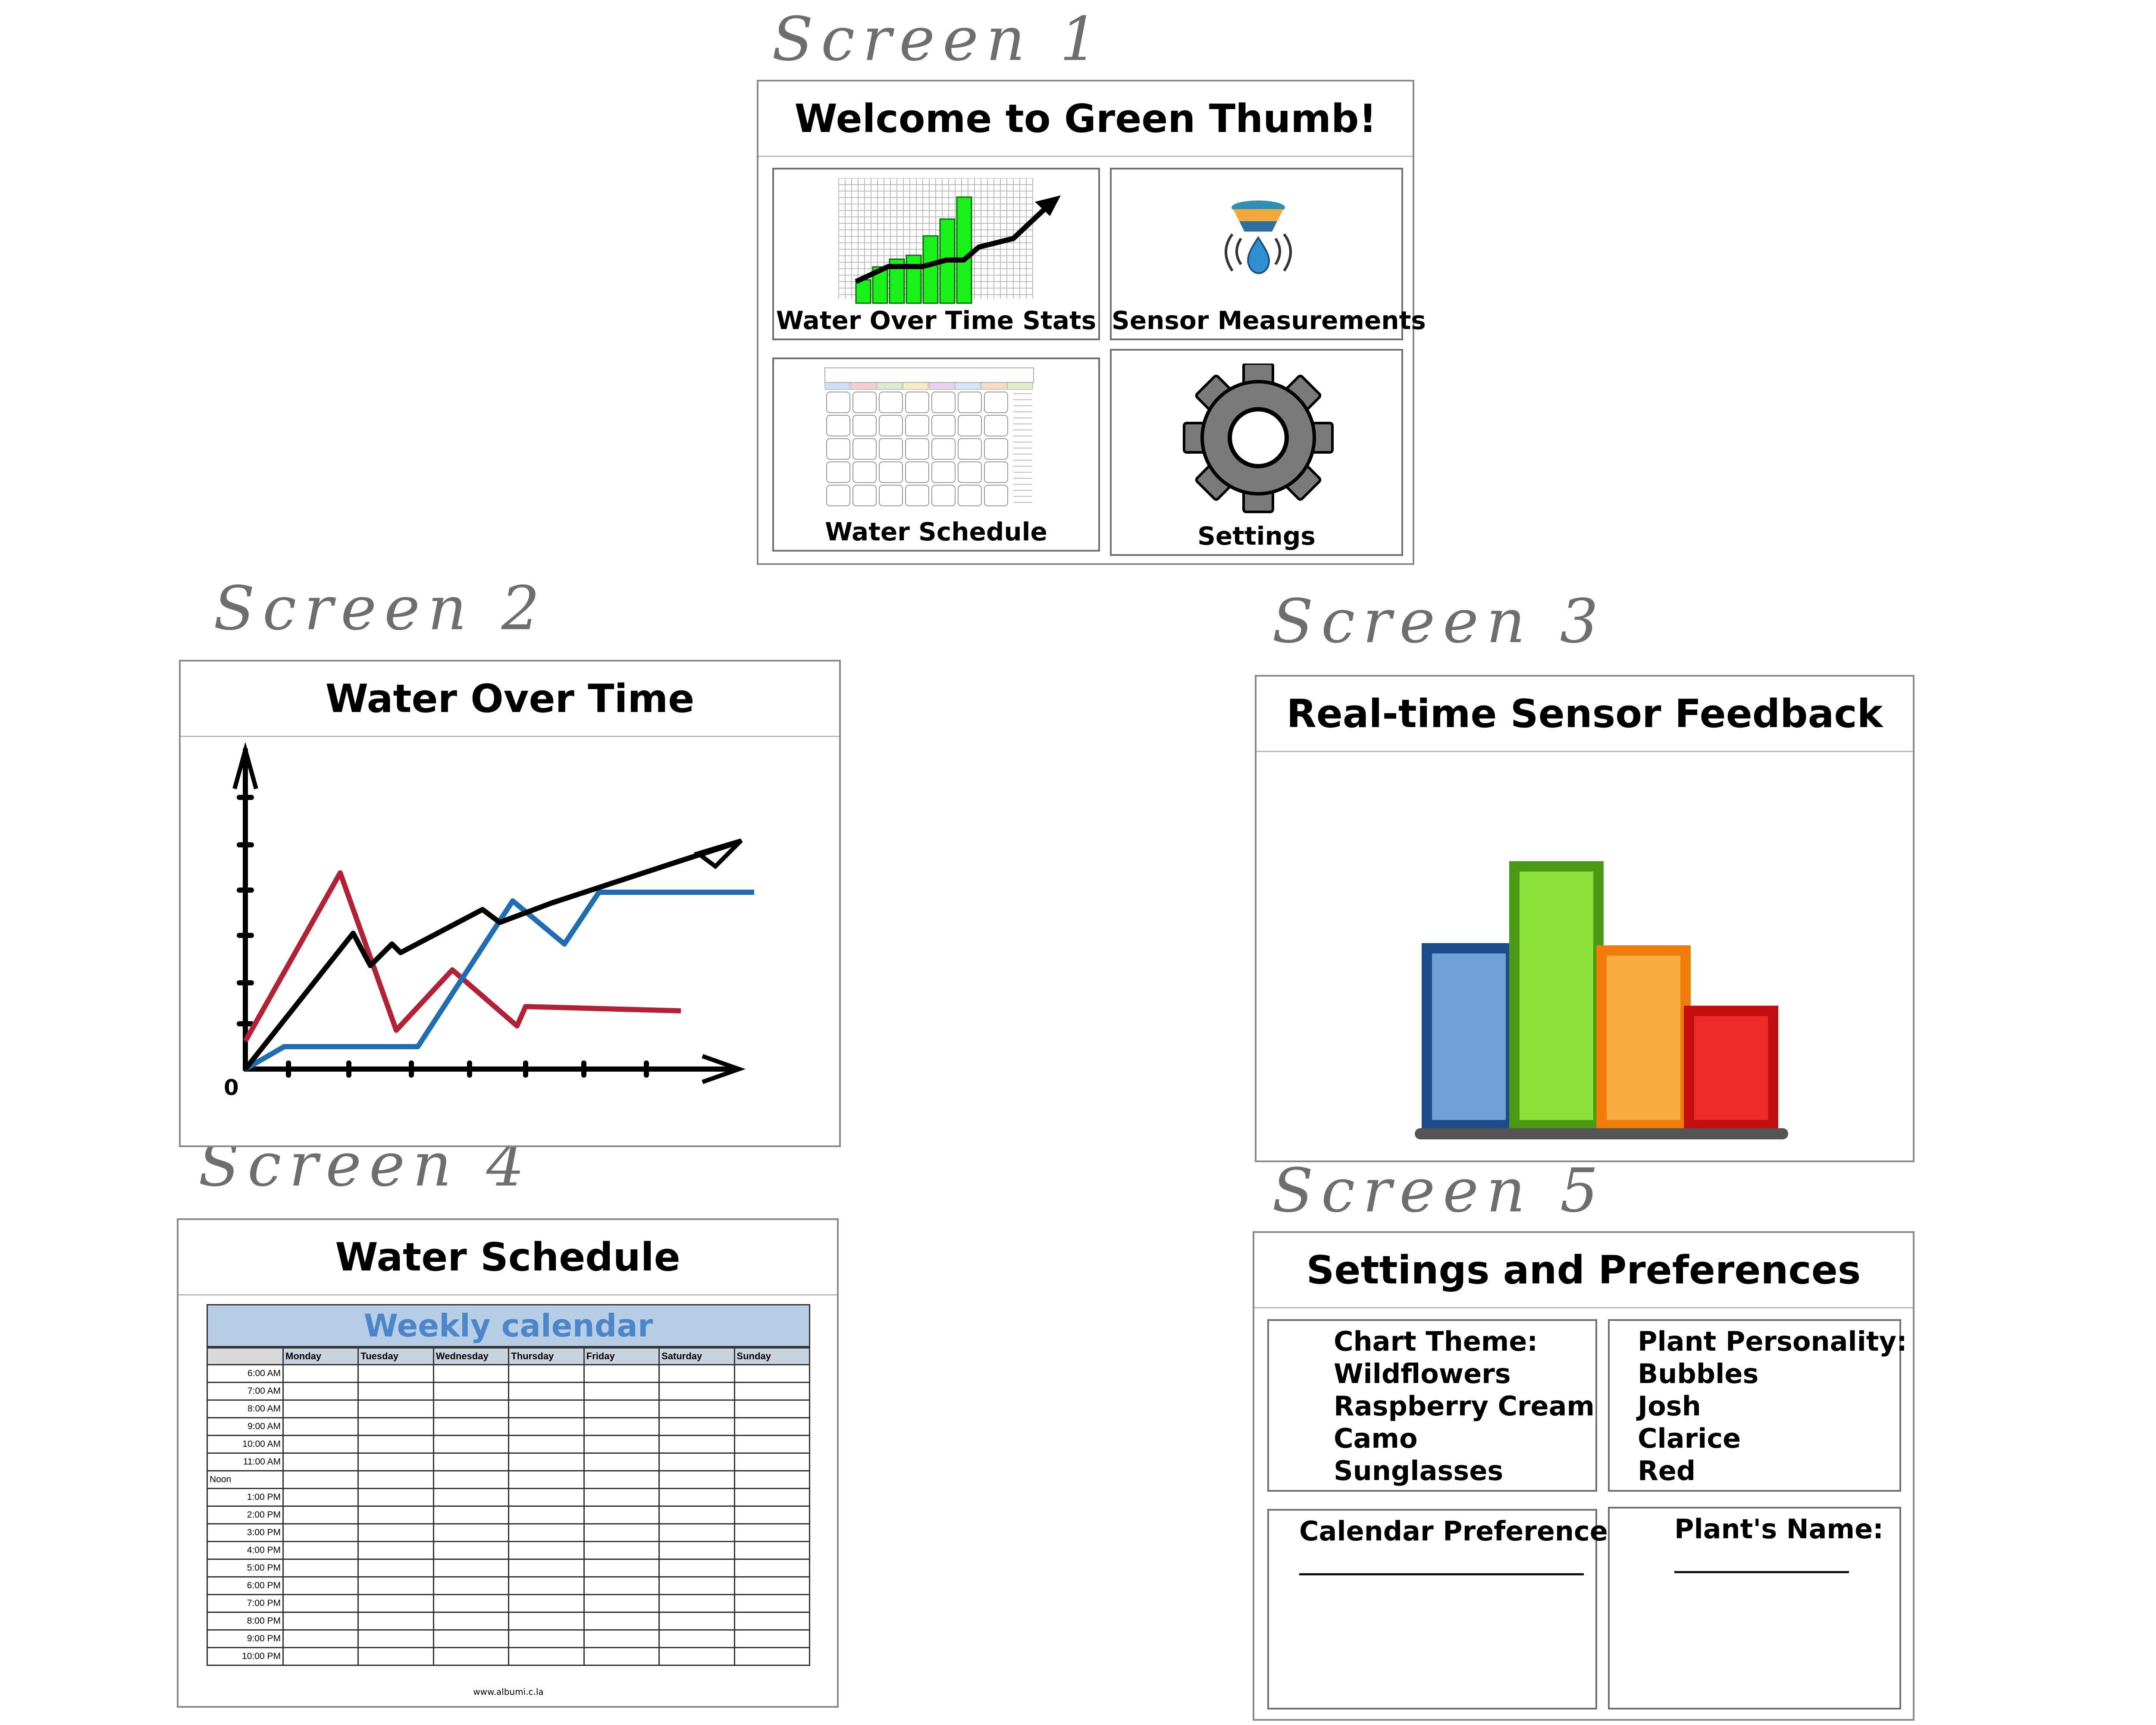 The width and height of the screenshot is (2156, 1725). Describe the element at coordinates (936, 254) in the screenshot. I see `water-stats-tile: Water Over Time Stats` at that location.